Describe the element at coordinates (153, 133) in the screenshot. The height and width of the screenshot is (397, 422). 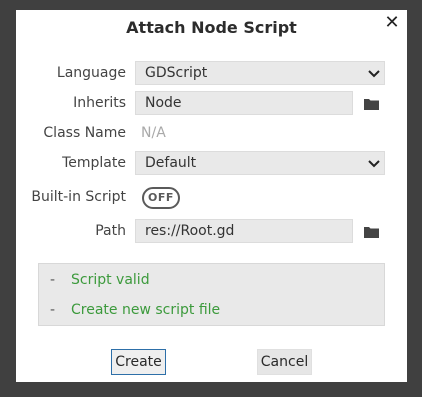
I see `class-name-value: N/A` at that location.